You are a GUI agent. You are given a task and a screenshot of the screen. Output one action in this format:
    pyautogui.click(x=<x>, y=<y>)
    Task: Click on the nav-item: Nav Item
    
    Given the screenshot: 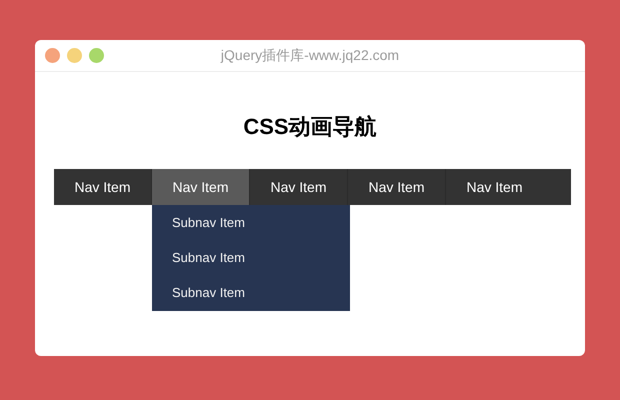 What is the action you would take?
    pyautogui.click(x=200, y=187)
    